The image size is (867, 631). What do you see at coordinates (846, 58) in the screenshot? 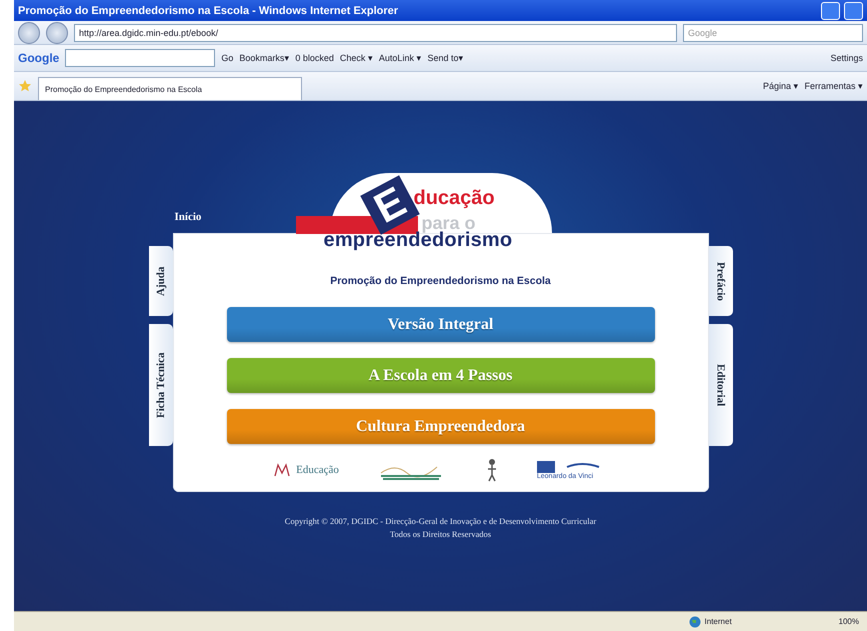
I see `settings-button: Settings` at bounding box center [846, 58].